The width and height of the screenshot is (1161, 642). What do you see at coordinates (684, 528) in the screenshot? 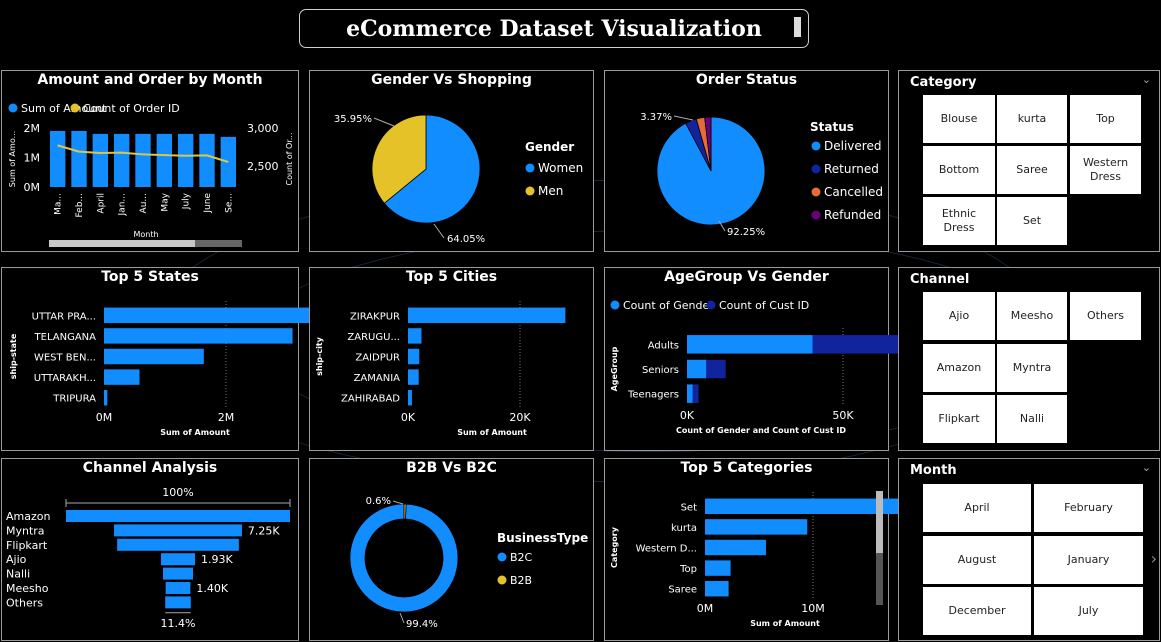
I see `y-tick-label: kurta` at bounding box center [684, 528].